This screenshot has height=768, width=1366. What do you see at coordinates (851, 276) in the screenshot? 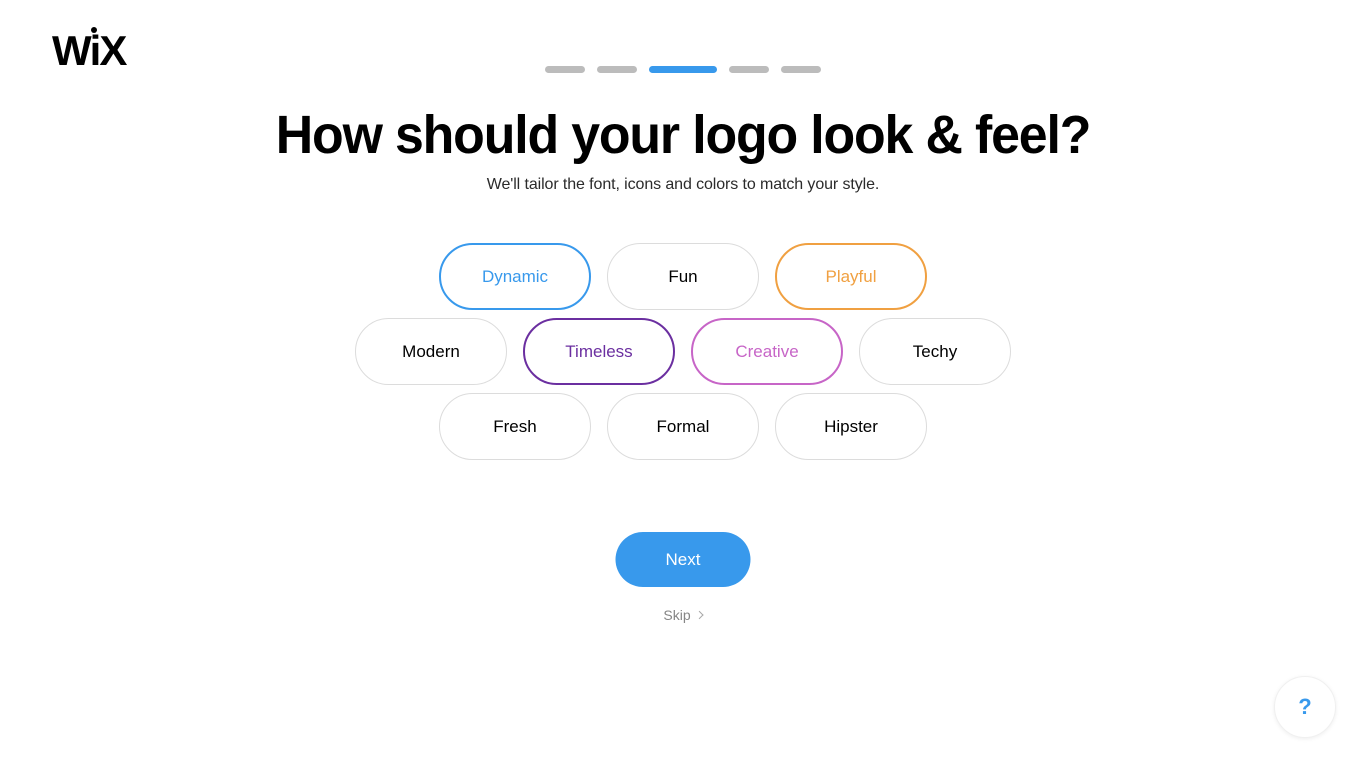
I see `chip-playful: Playful` at bounding box center [851, 276].